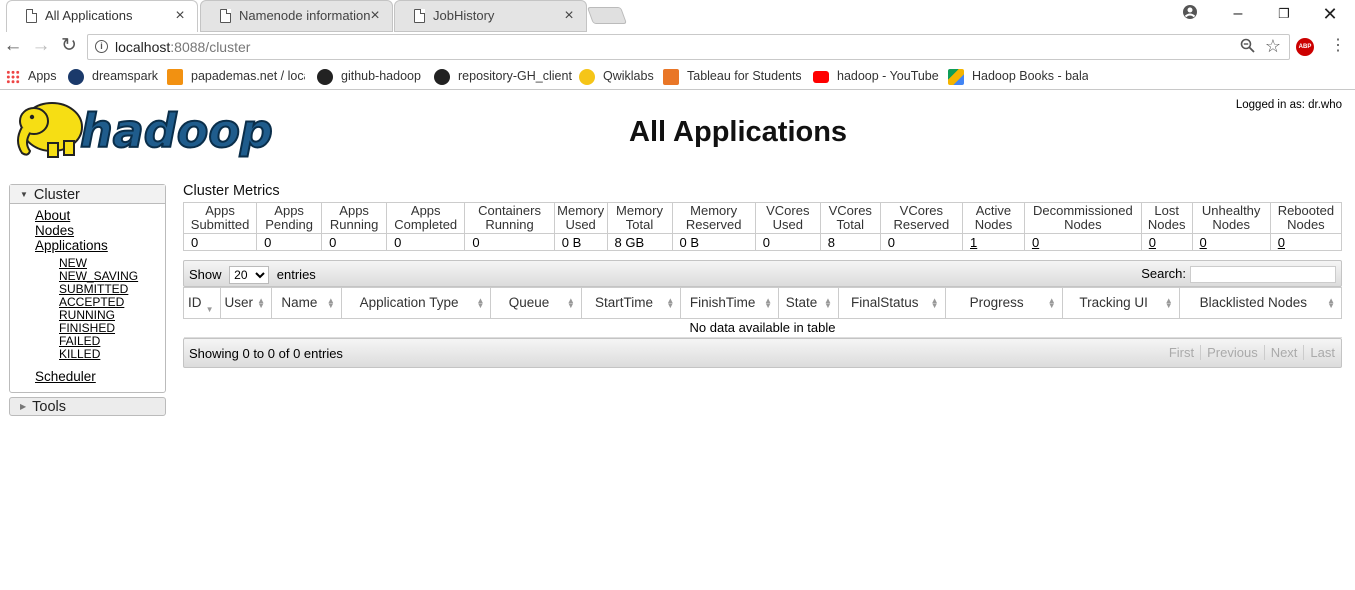 The image size is (1355, 590). Describe the element at coordinates (536, 303) in the screenshot. I see `column-header: Queue ▲ ▼` at that location.